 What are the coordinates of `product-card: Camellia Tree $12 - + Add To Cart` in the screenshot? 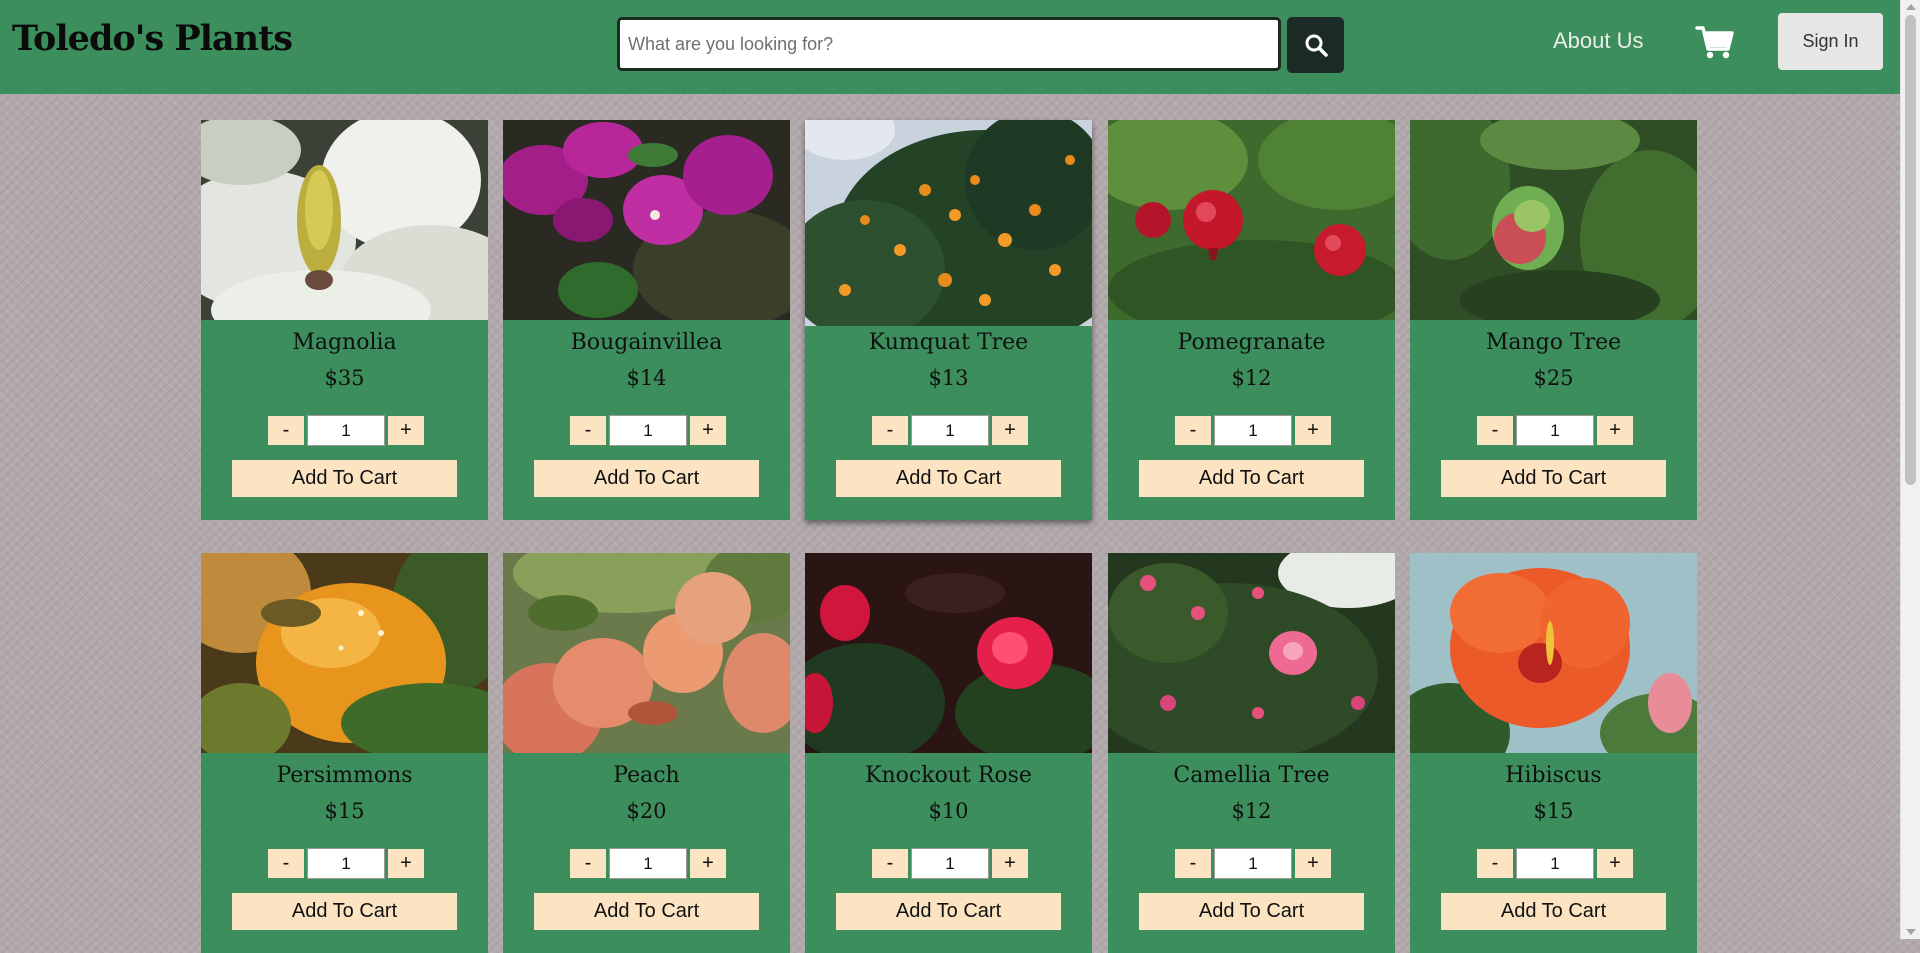 It's located at (1251, 753).